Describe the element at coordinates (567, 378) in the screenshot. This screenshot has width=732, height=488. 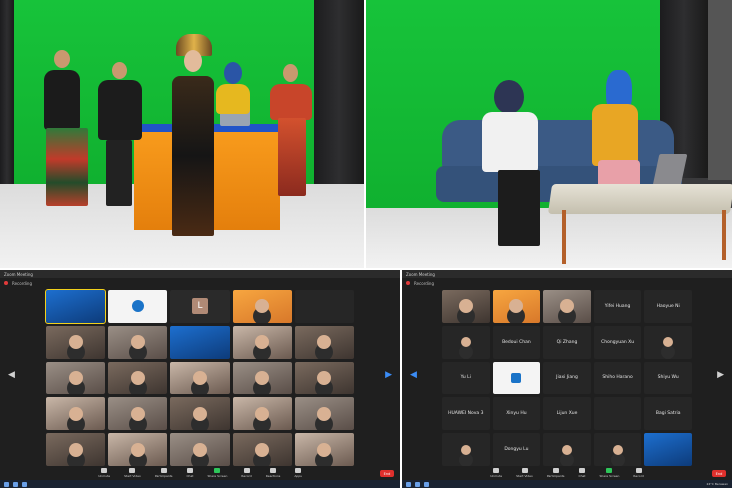
I see `participant-tile: Jiaxi Jiang` at that location.